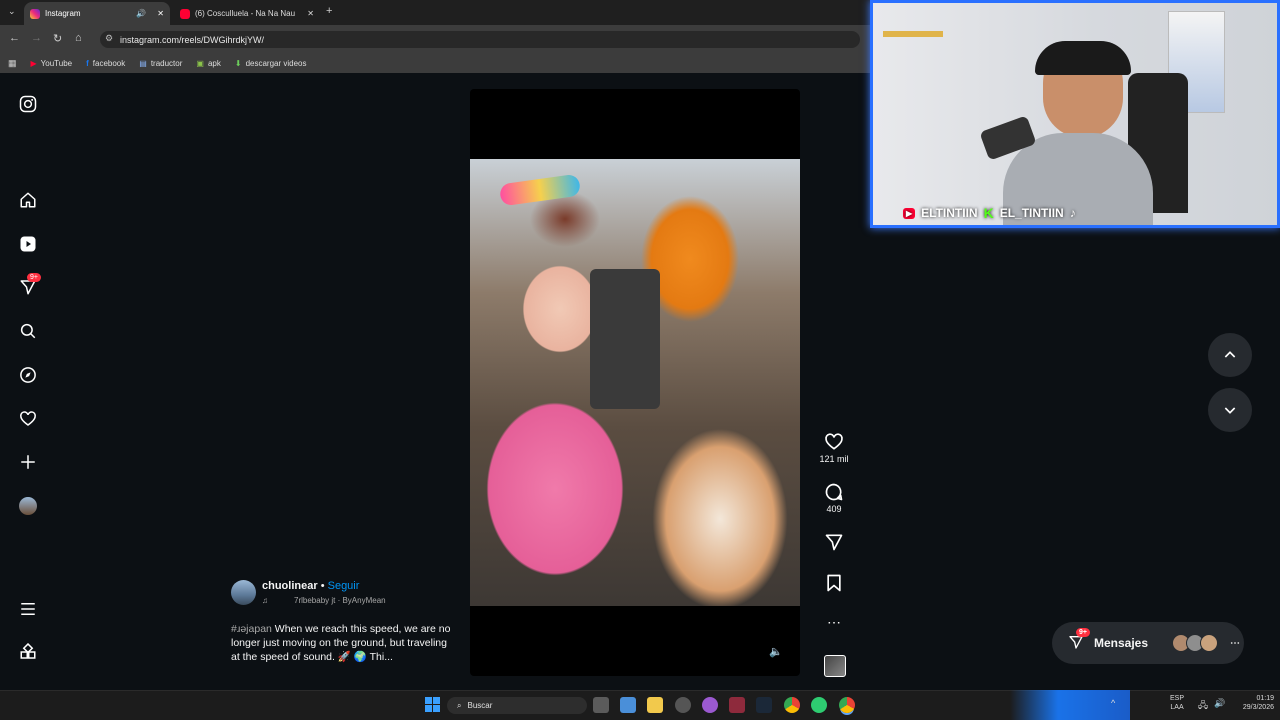 The width and height of the screenshot is (1280, 720). Describe the element at coordinates (35, 13) in the screenshot. I see `instagram-favicon-icon` at that location.